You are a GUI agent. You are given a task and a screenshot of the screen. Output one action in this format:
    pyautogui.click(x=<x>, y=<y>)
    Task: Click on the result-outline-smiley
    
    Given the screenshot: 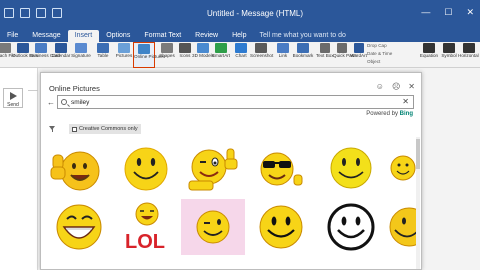 What is the action you would take?
    pyautogui.click(x=351, y=227)
    